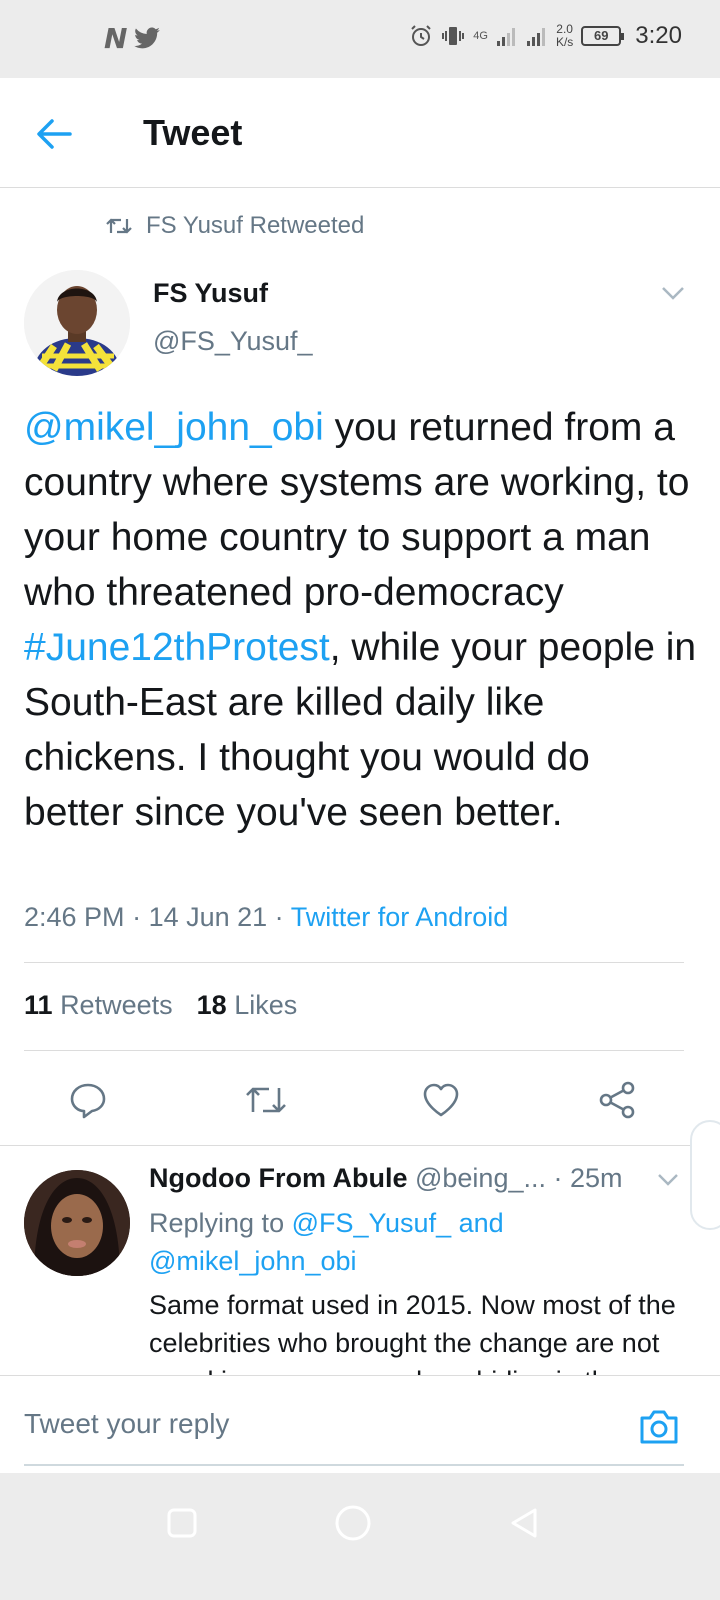  I want to click on page-header: Tweet, so click(360, 133).